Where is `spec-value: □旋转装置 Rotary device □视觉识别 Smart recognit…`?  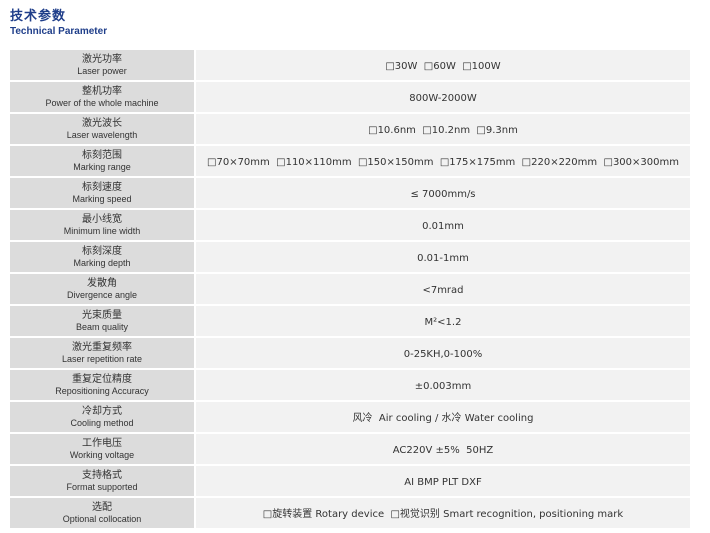 spec-value: □旋转装置 Rotary device □视觉识别 Smart recognit… is located at coordinates (443, 514).